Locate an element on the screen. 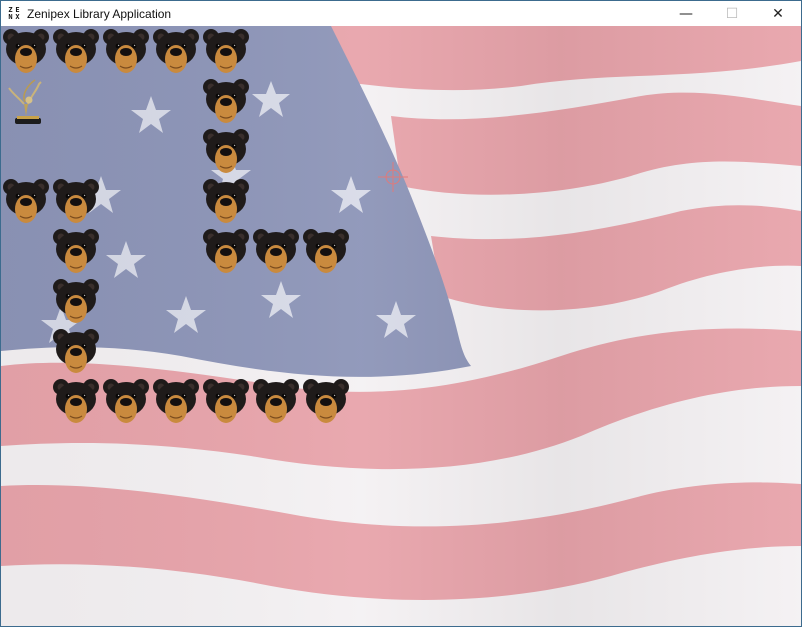  crosshair-cursor-icon is located at coordinates (393, 177).